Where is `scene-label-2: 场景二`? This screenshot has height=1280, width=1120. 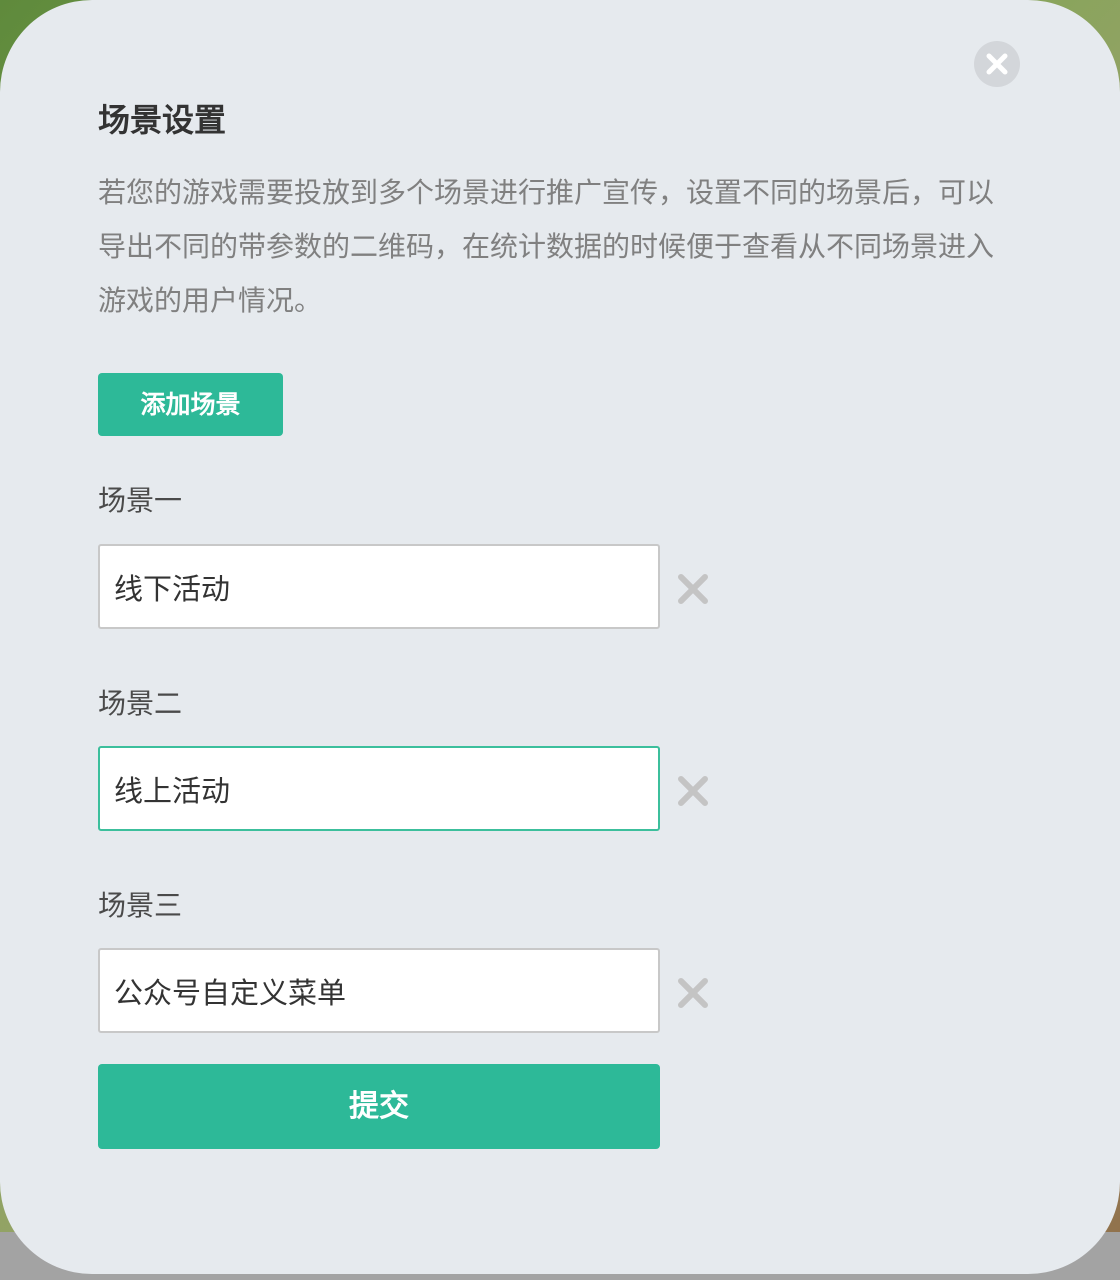 scene-label-2: 场景二 is located at coordinates (140, 703).